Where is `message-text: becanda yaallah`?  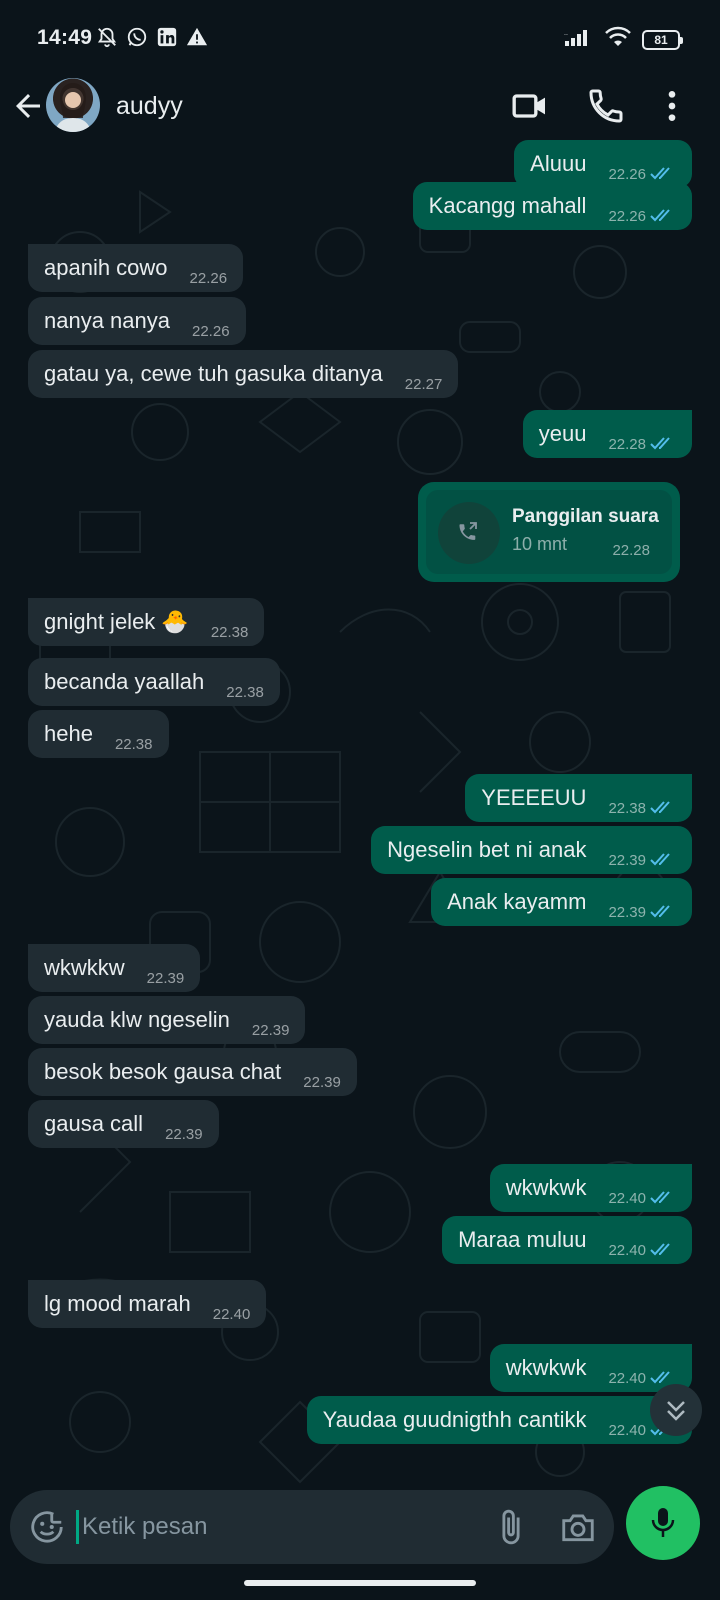
message-text: becanda yaallah is located at coordinates (124, 681).